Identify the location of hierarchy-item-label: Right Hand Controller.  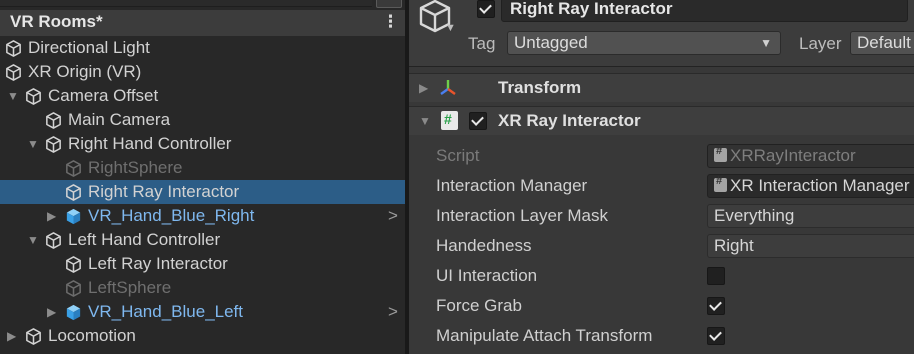
(150, 143).